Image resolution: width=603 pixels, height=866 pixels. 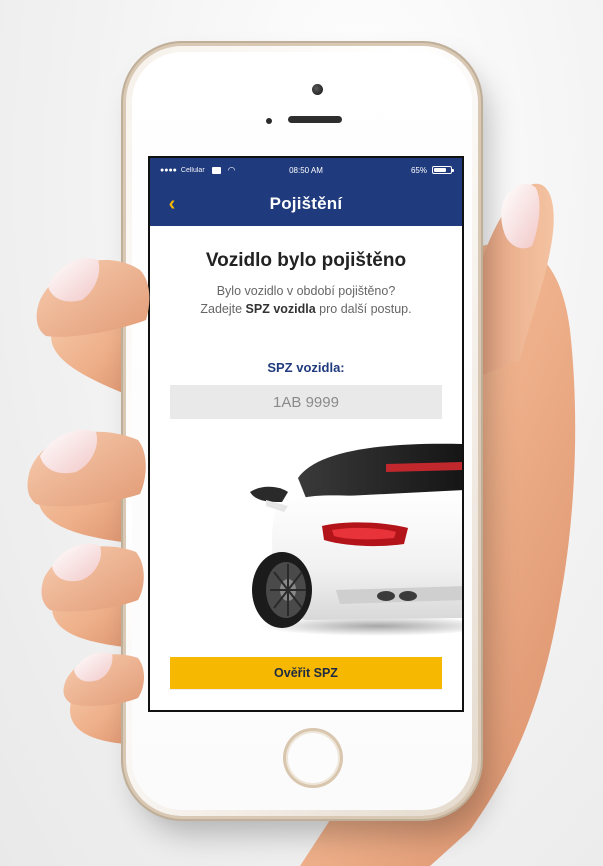 What do you see at coordinates (443, 170) in the screenshot?
I see `battery-icon` at bounding box center [443, 170].